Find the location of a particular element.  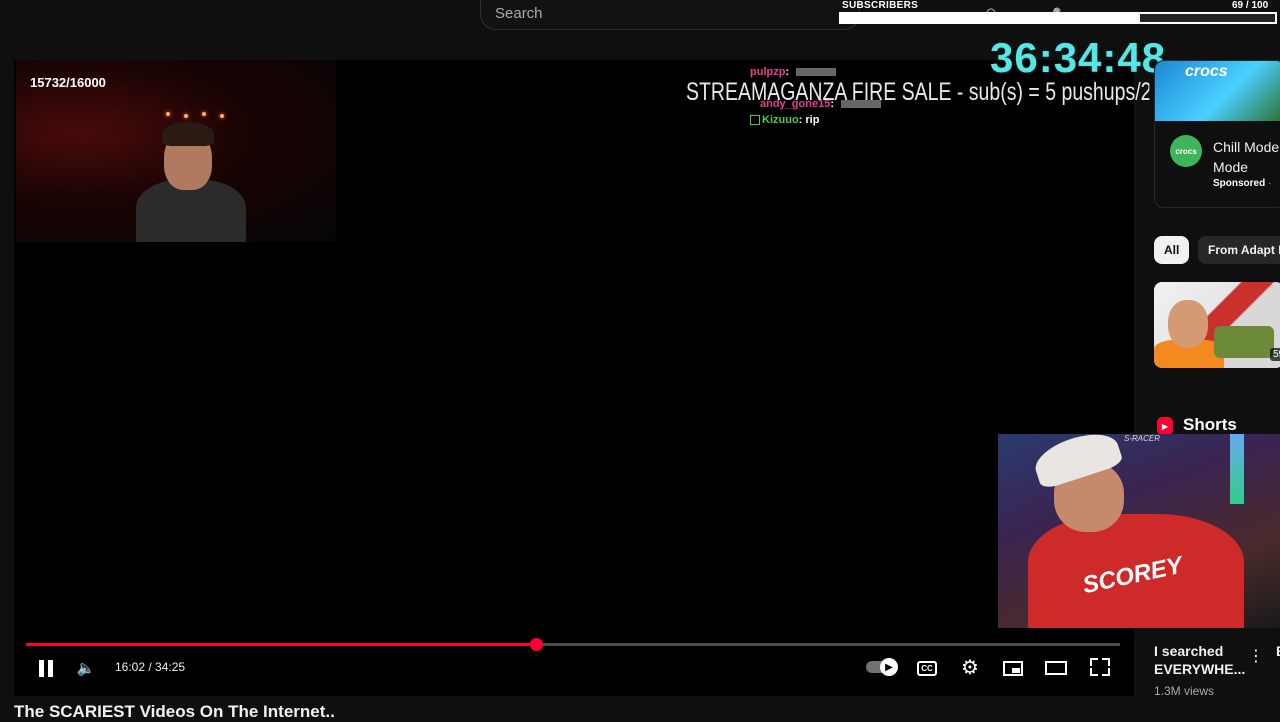

miniplayer-button is located at coordinates (1013, 668).